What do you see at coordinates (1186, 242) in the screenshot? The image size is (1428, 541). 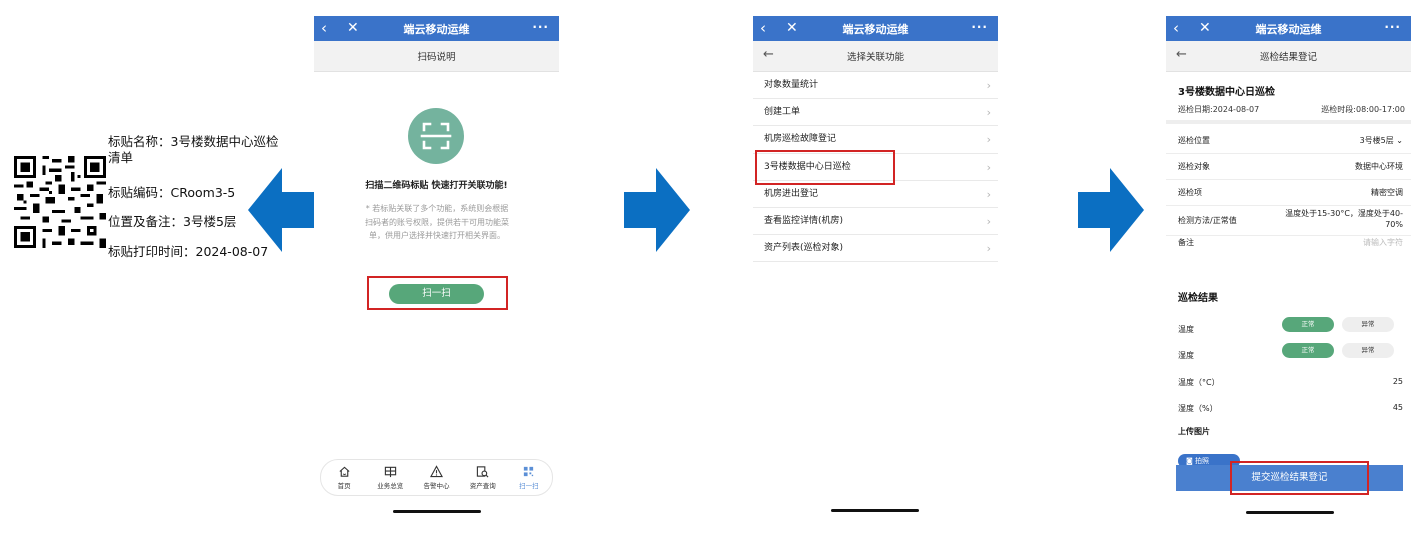 I see `field-label: 备注` at bounding box center [1186, 242].